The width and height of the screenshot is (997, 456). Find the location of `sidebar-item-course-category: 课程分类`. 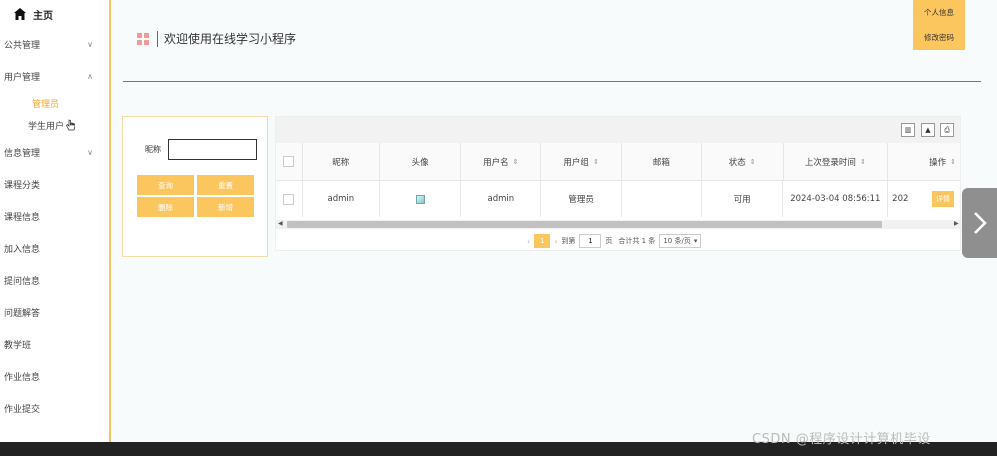

sidebar-item-course-category: 课程分类 is located at coordinates (54, 184).